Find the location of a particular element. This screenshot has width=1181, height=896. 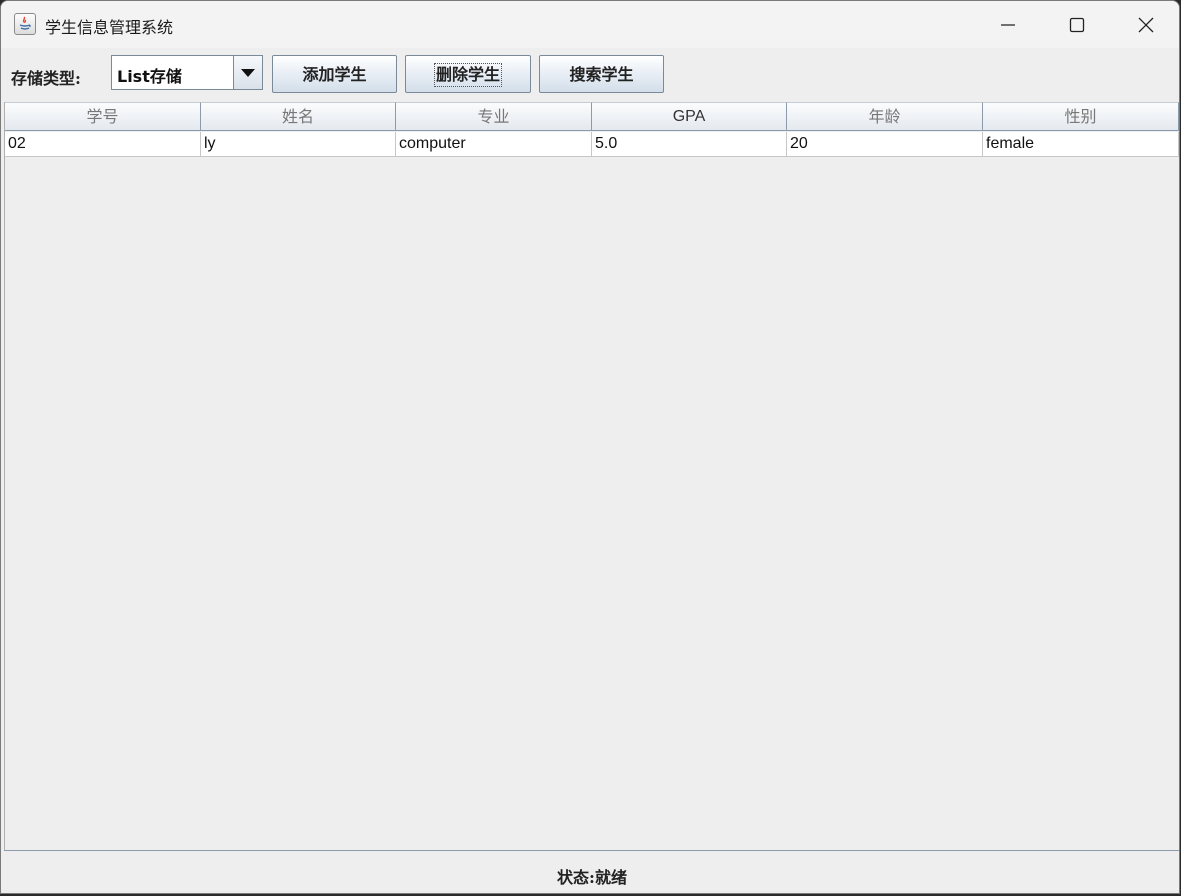

maximize-icon is located at coordinates (1077, 25).